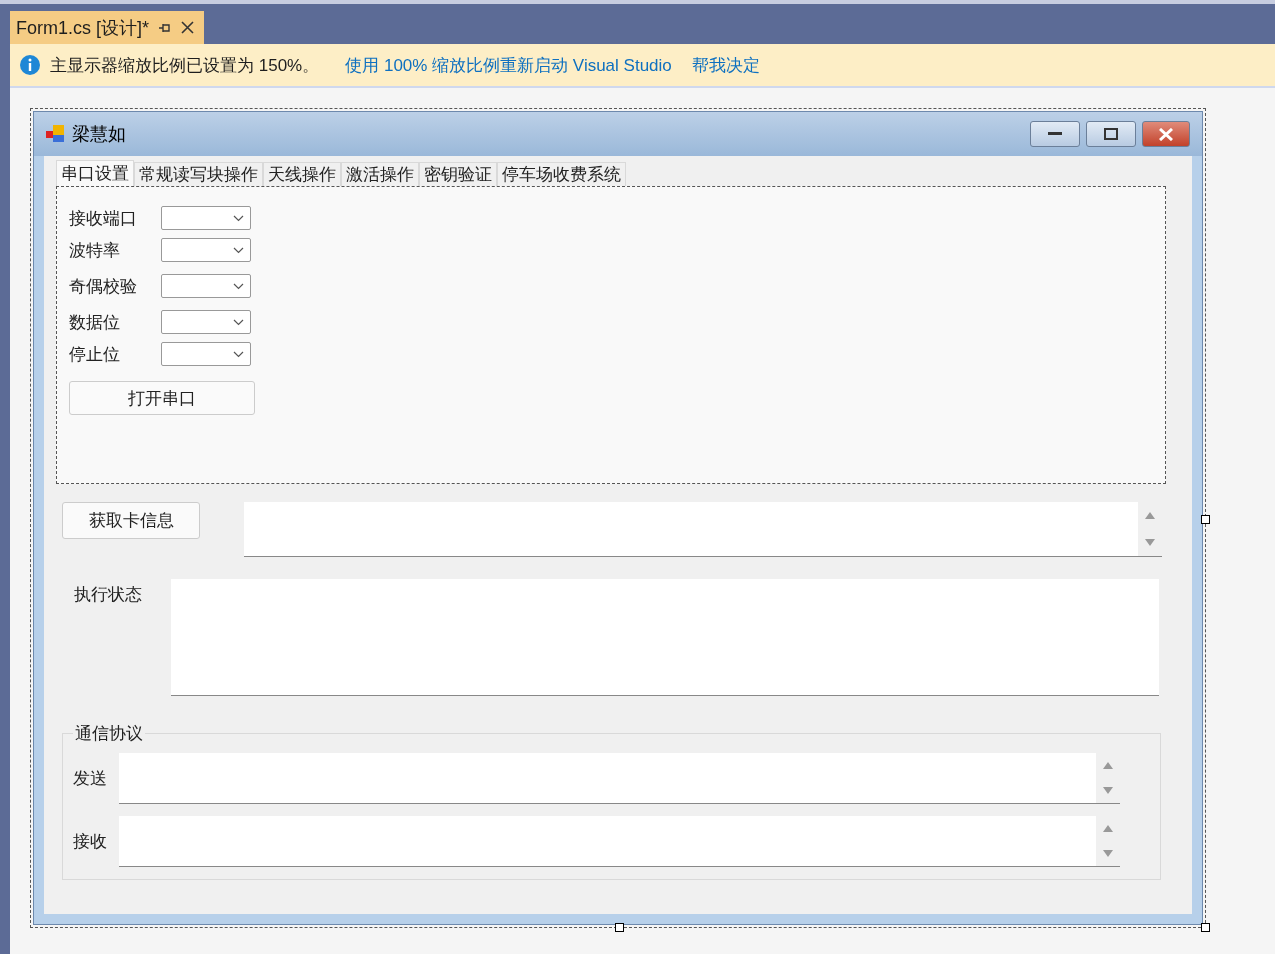 This screenshot has width=1275, height=954. Describe the element at coordinates (95, 173) in the screenshot. I see `tab: 串口设置` at that location.